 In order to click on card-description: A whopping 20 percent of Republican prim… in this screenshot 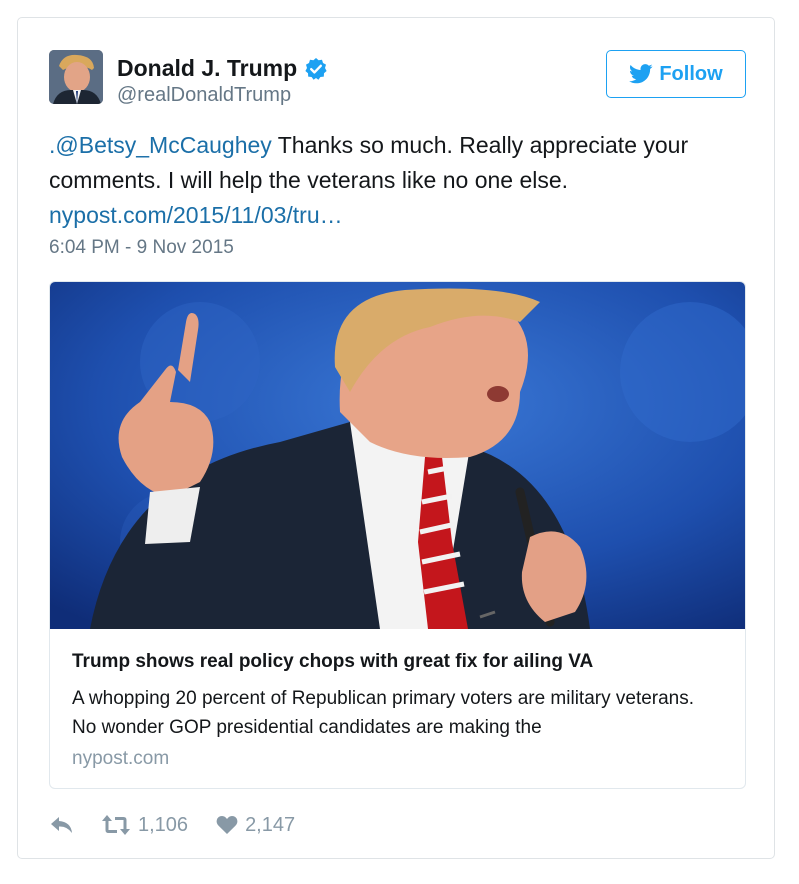, I will do `click(383, 713)`.